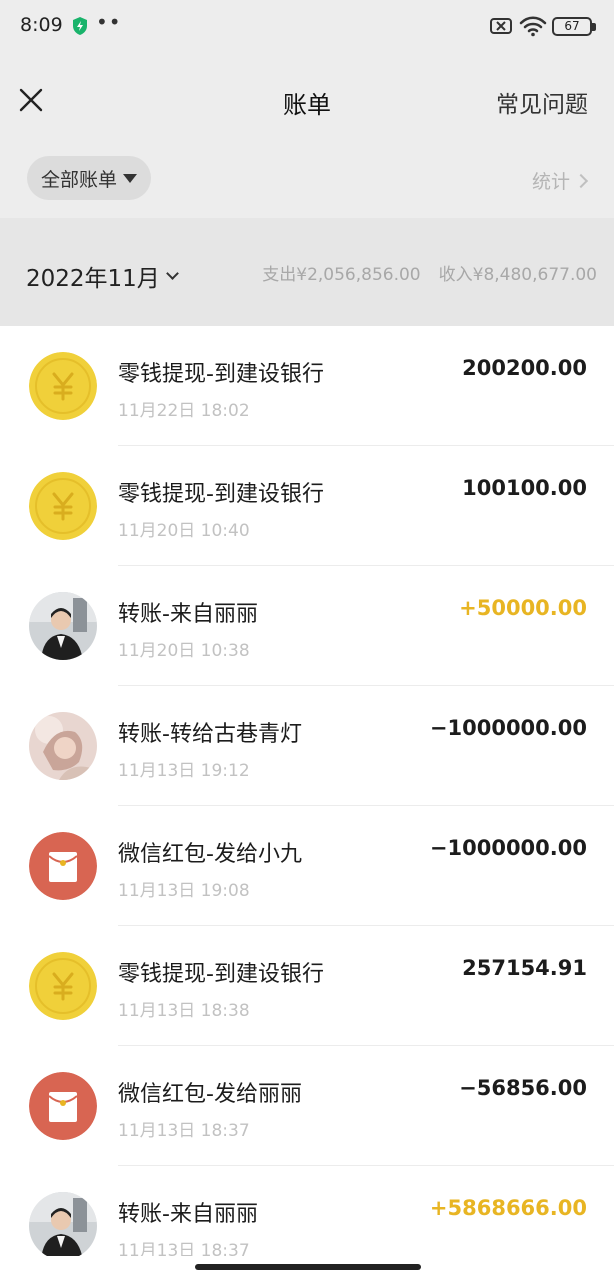  Describe the element at coordinates (210, 1094) in the screenshot. I see `transaction-title: 微信红包-发给丽丽` at that location.